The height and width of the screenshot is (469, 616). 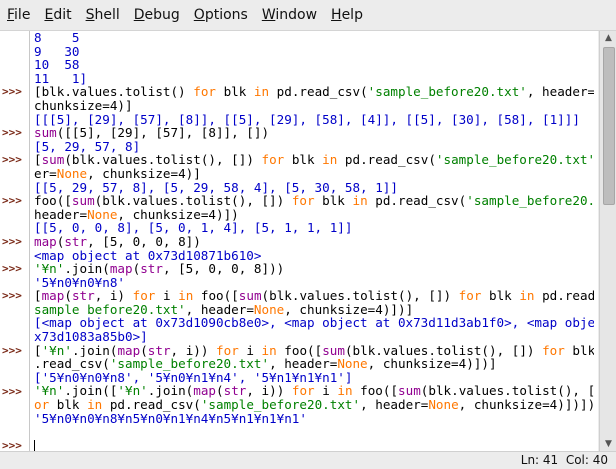 I want to click on menu-file: File, so click(x=18, y=15).